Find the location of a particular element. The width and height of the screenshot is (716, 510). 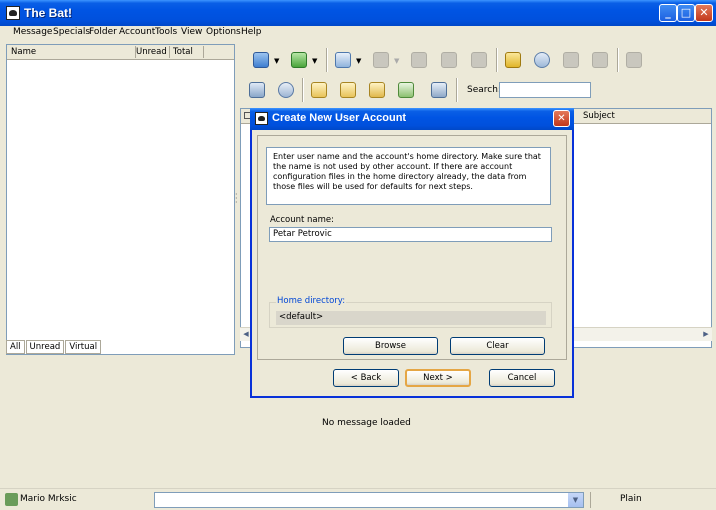

redirect-icon is located at coordinates (479, 60).